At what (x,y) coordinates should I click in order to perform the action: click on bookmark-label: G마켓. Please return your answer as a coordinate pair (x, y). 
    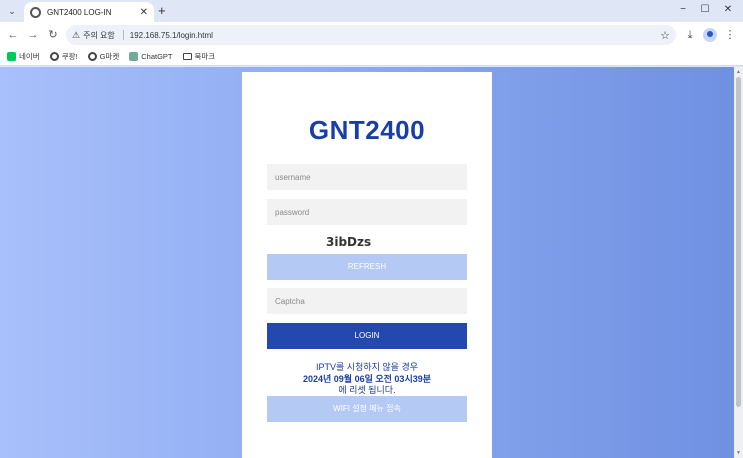
    Looking at the image, I should click on (109, 56).